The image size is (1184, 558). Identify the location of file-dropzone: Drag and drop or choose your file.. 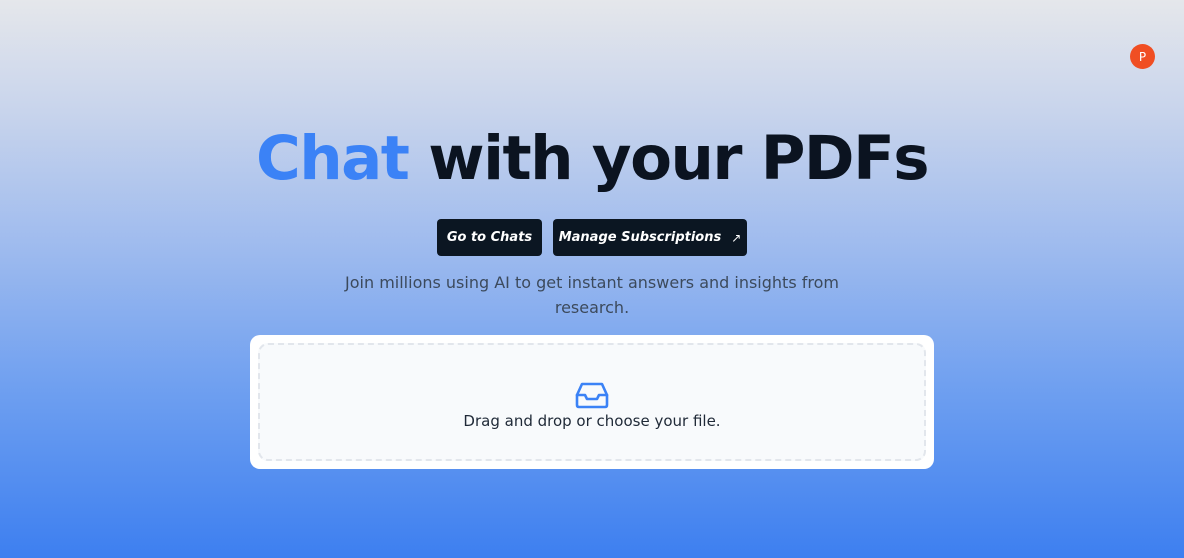
(592, 402).